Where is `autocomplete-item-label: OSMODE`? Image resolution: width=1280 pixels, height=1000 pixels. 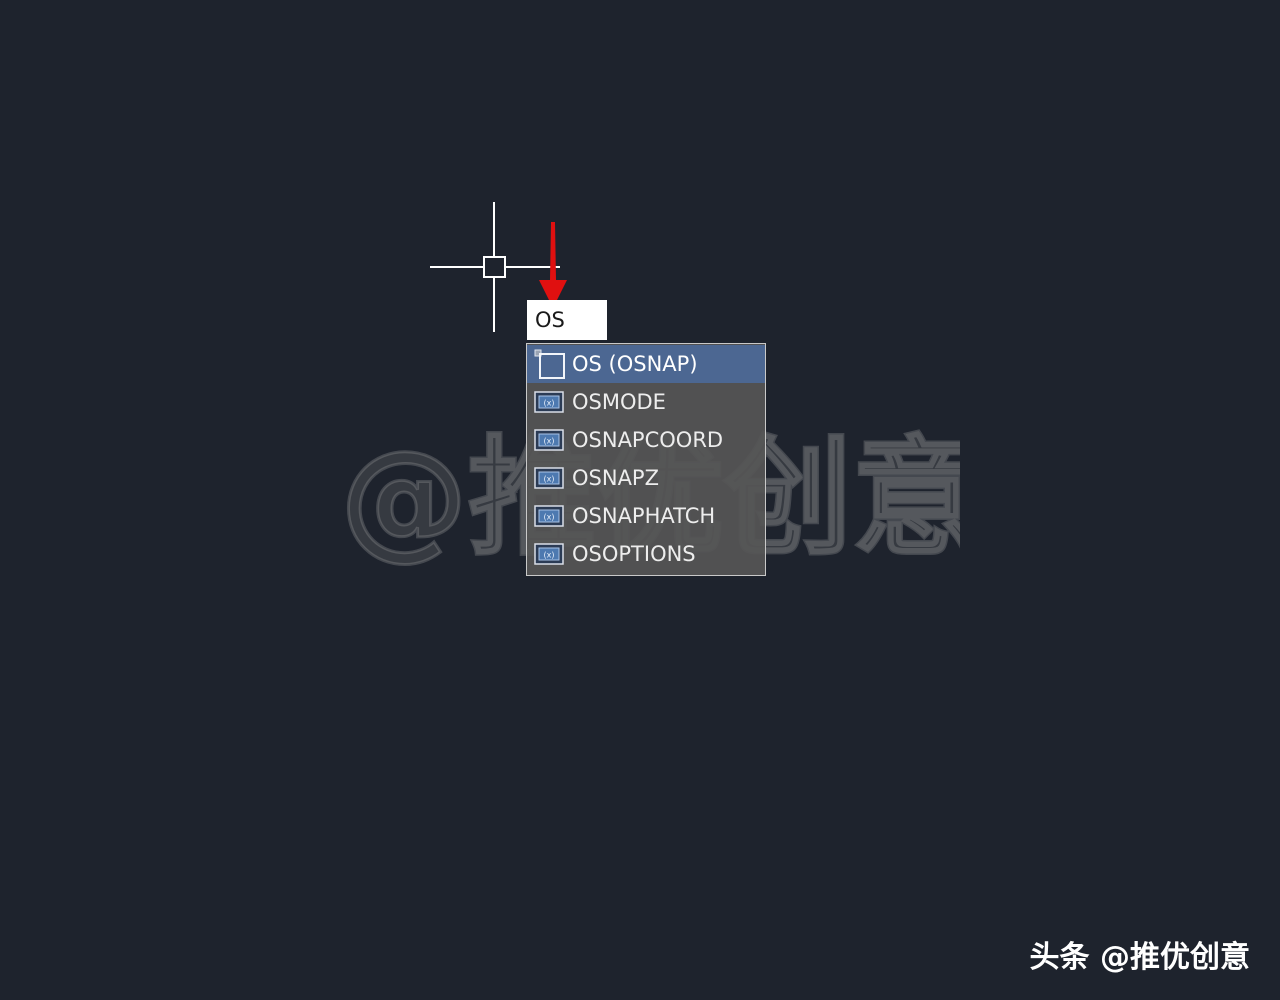
autocomplete-item-label: OSMODE is located at coordinates (619, 402).